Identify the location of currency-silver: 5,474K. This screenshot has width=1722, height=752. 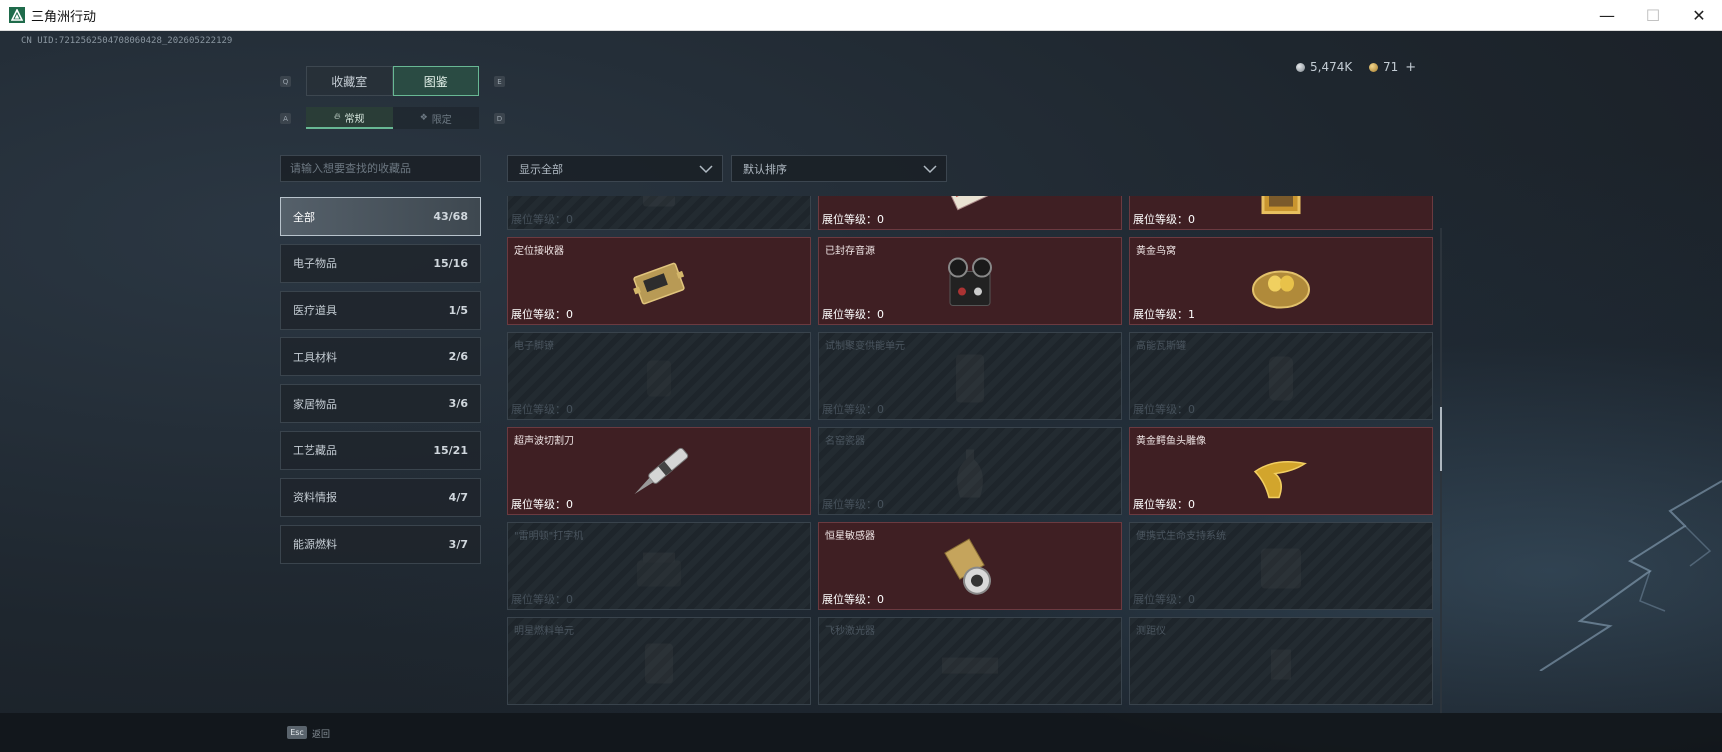
(1324, 67).